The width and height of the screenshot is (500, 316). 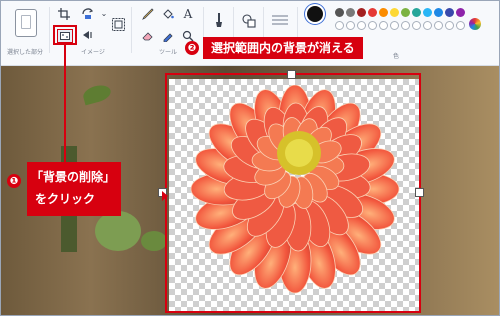 I want to click on fill-icon, so click(x=168, y=14).